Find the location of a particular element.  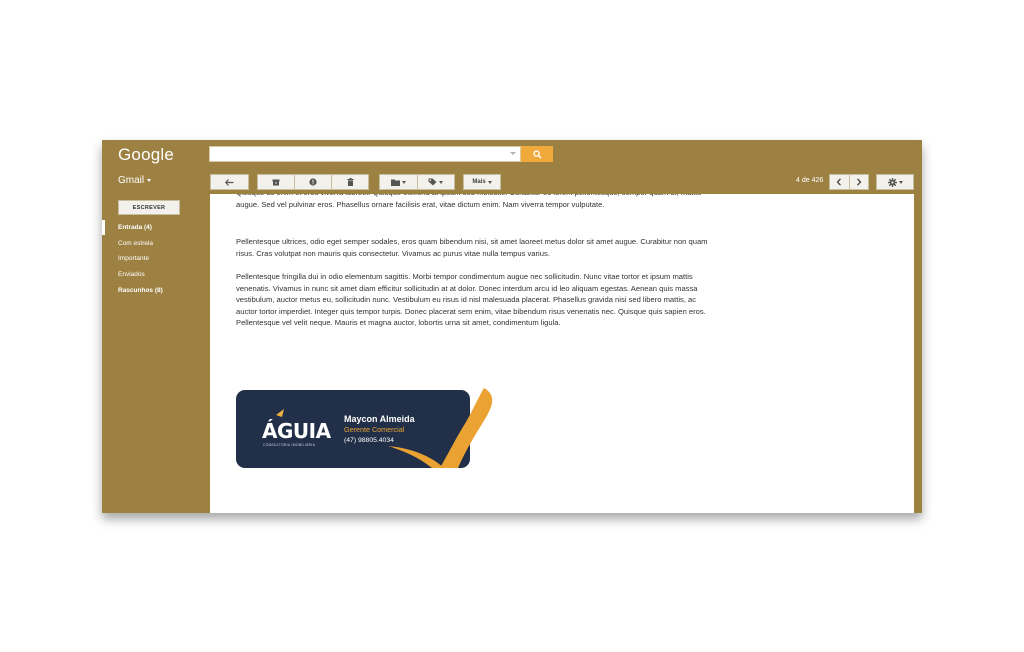

archive-icon is located at coordinates (276, 182).